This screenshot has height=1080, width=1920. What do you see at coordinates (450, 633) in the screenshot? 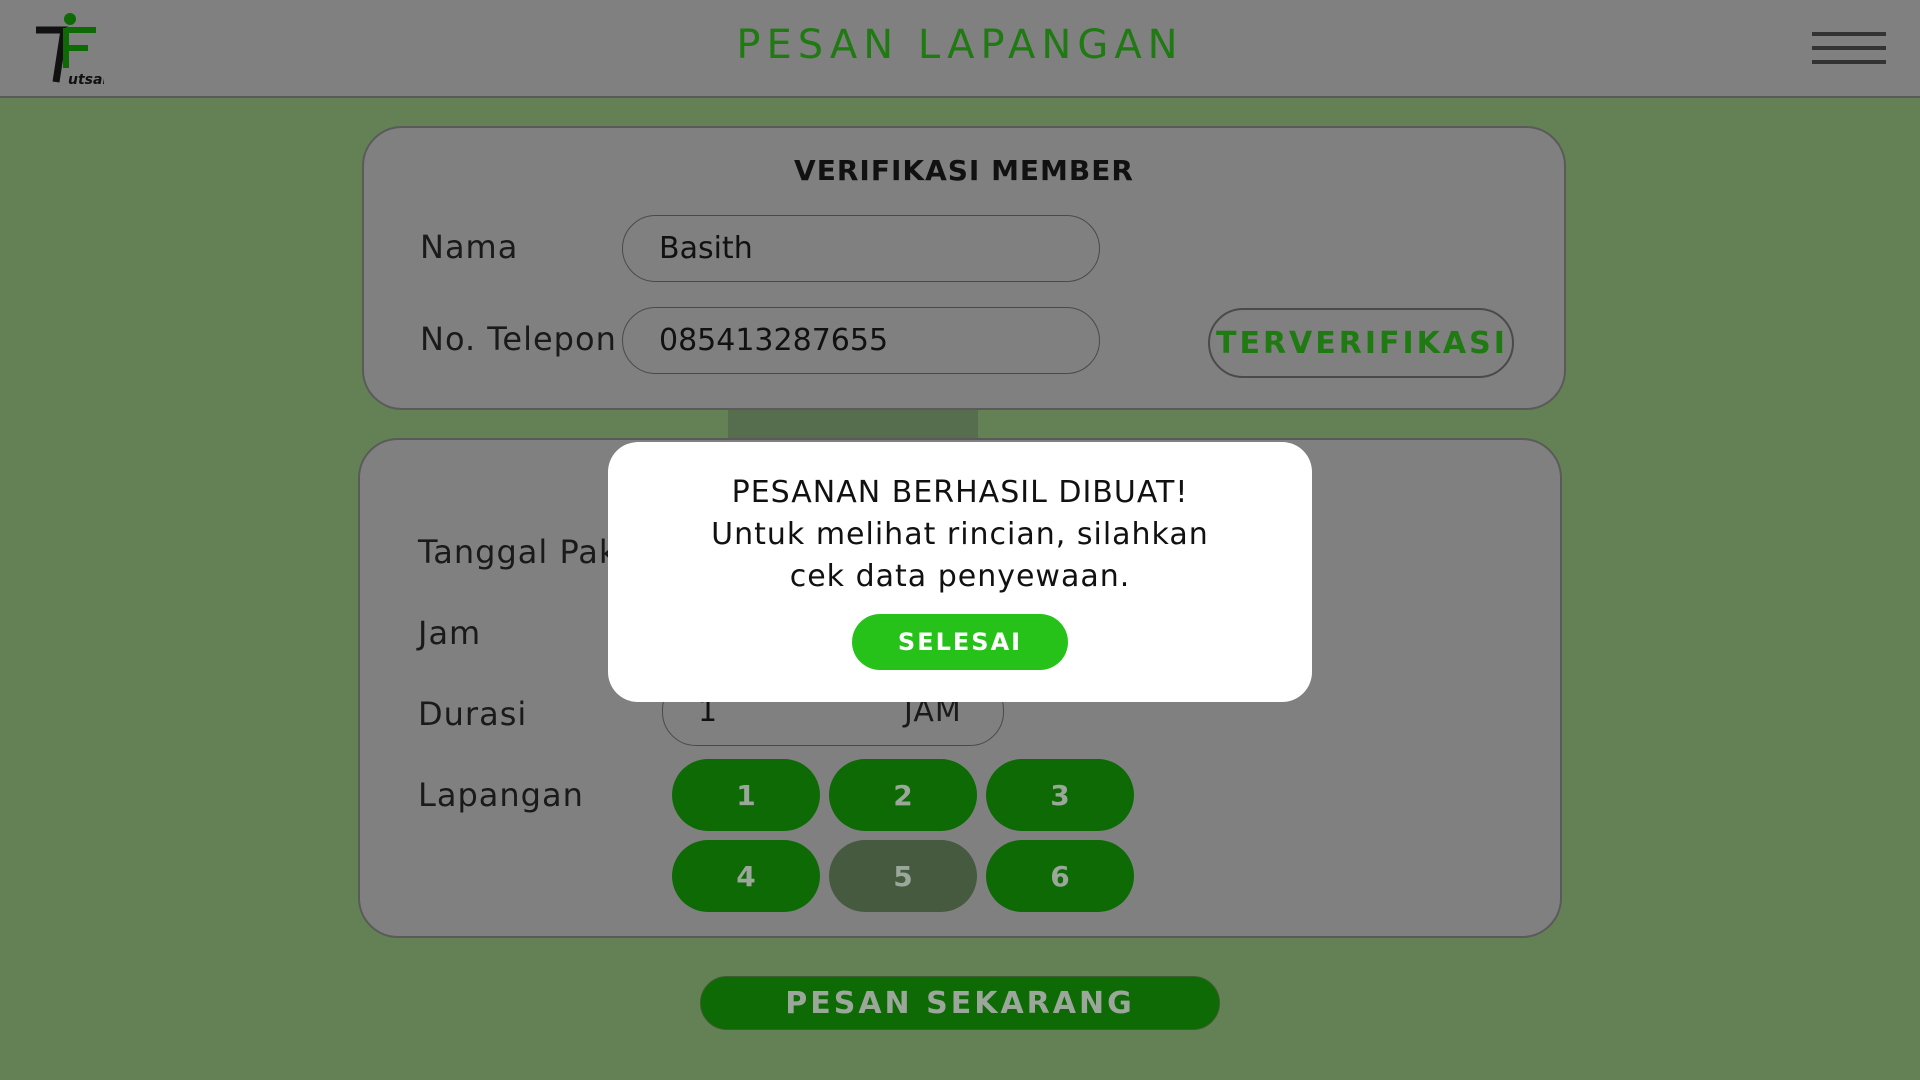
I see `time-label: Jam` at bounding box center [450, 633].